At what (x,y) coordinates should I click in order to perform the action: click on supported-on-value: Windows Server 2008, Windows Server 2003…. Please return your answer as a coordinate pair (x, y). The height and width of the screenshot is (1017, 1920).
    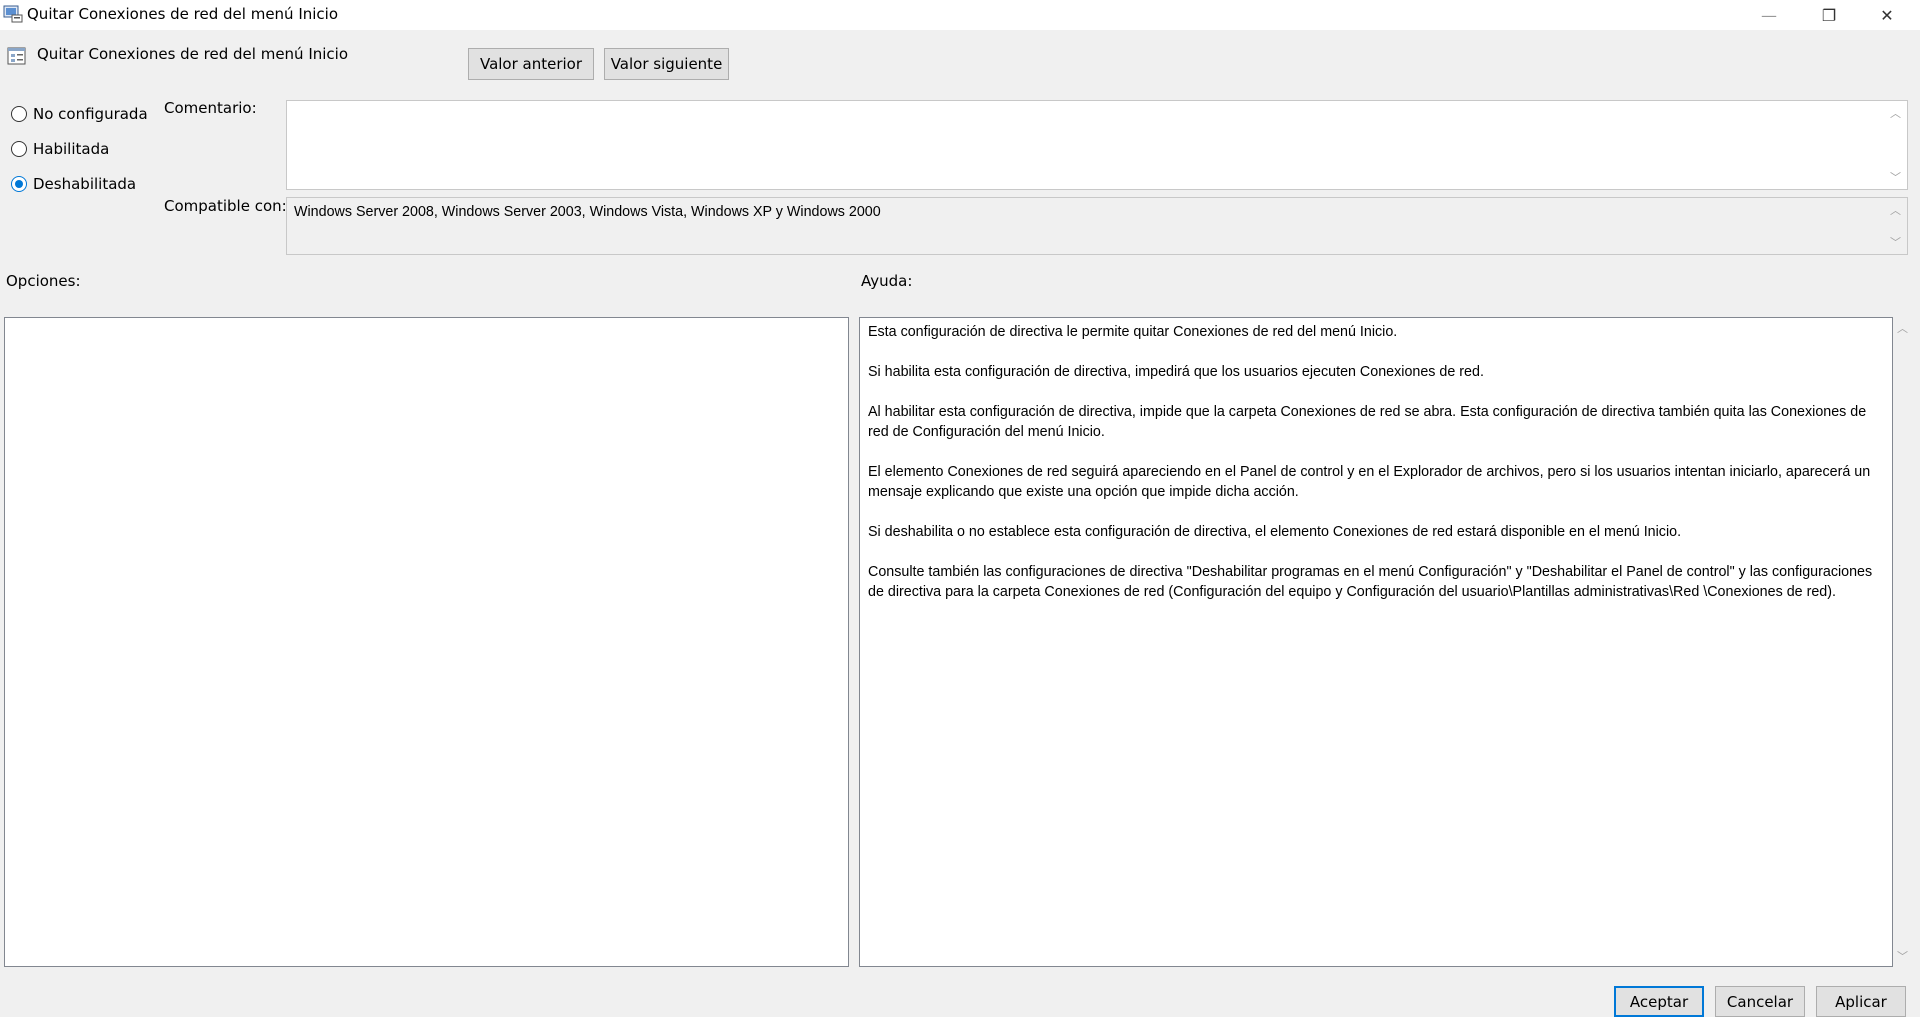
    Looking at the image, I should click on (587, 212).